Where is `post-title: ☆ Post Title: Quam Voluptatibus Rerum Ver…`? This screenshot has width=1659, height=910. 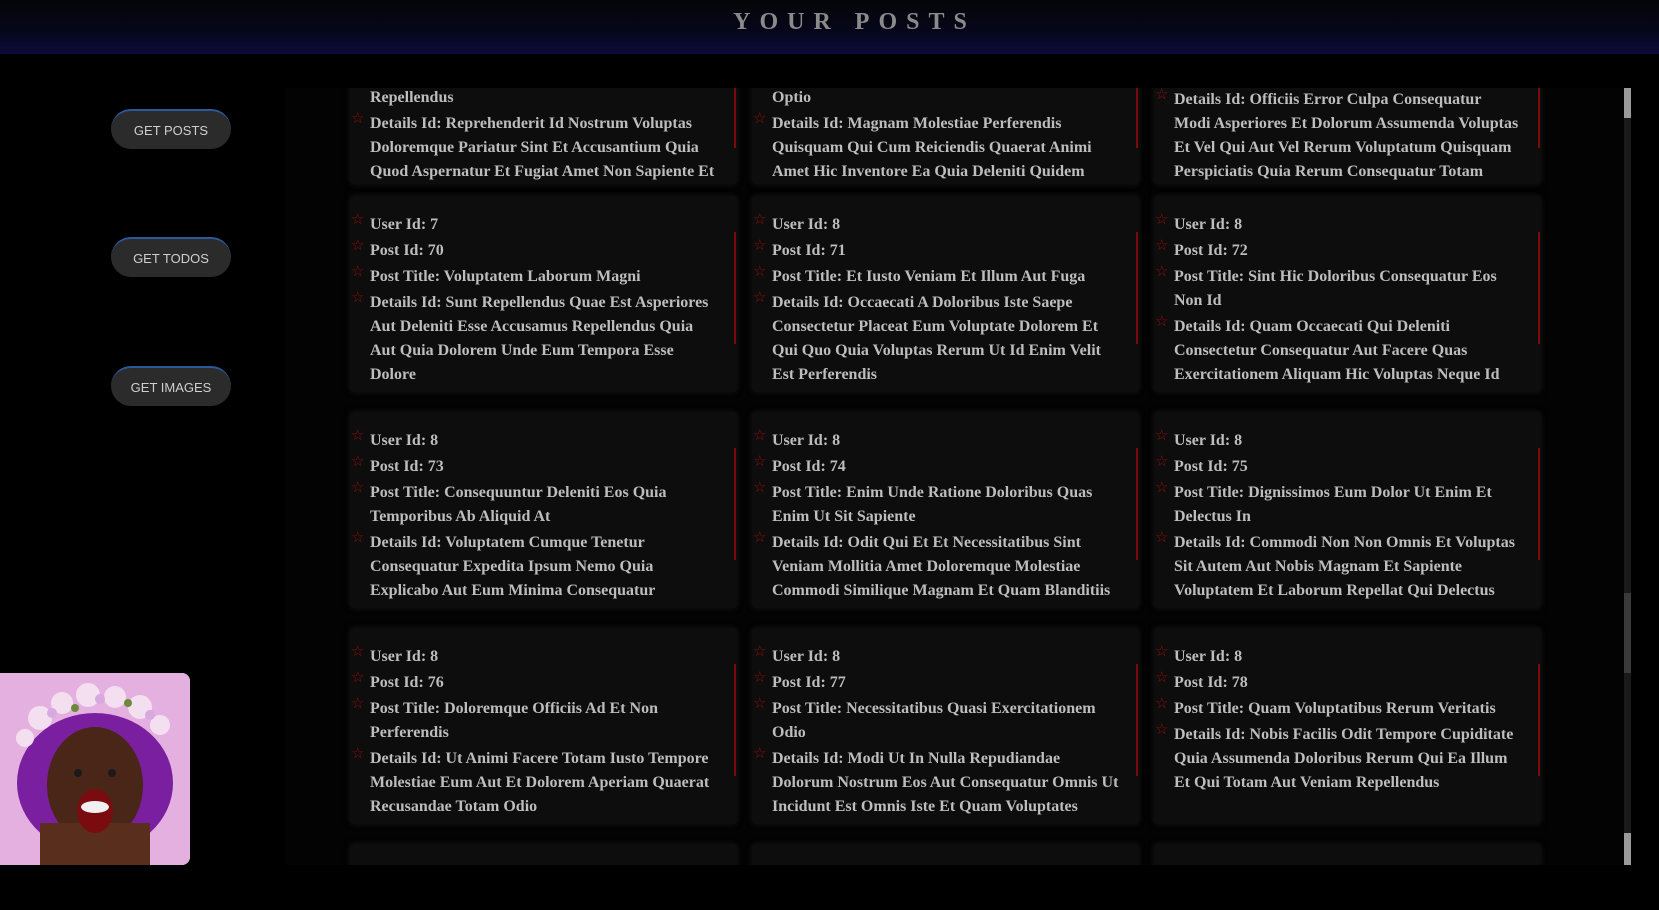 post-title: ☆ Post Title: Quam Voluptatibus Rerum Ver… is located at coordinates (1338, 708).